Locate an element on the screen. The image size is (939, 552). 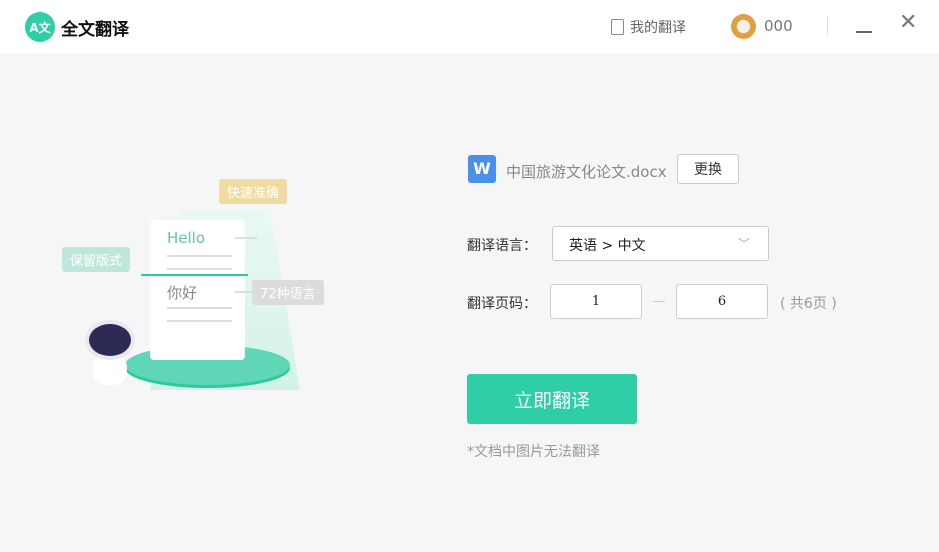
close-button: ✕ is located at coordinates (908, 22).